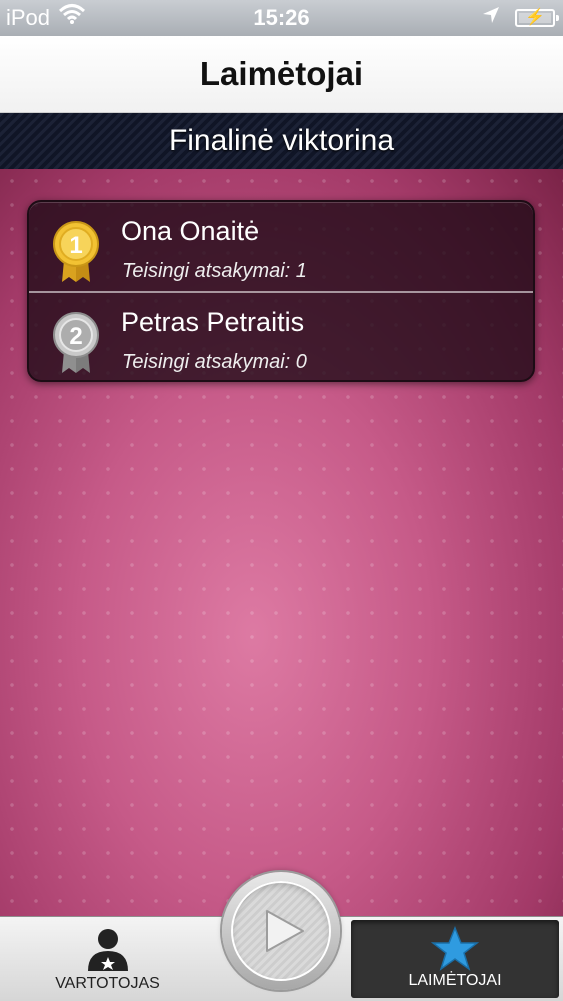  I want to click on play-button, so click(281, 931).